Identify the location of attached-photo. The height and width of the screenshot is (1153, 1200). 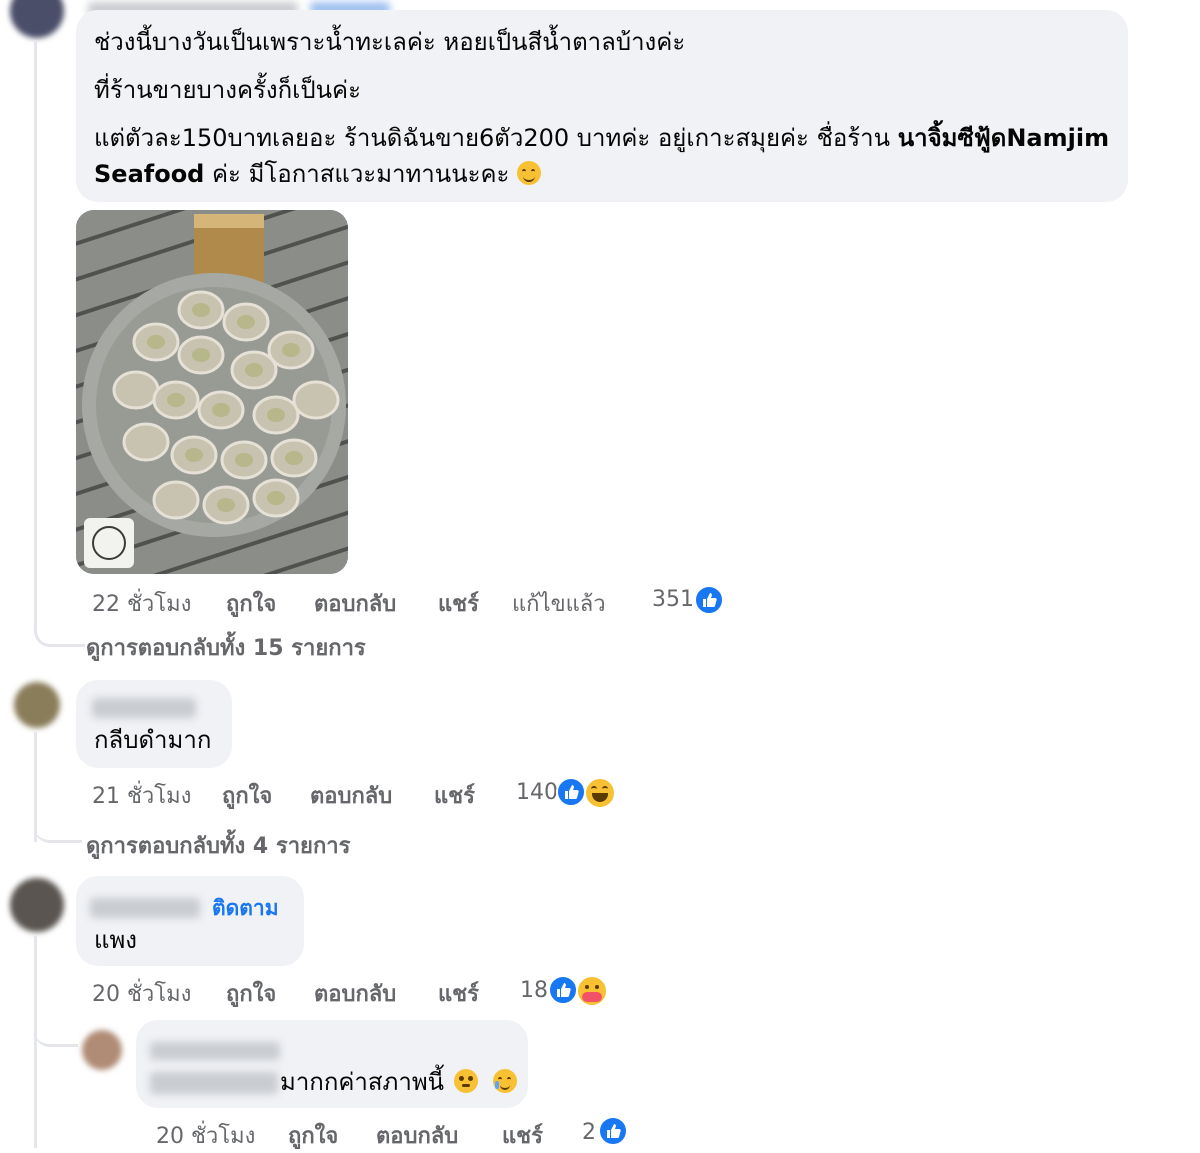
(212, 392).